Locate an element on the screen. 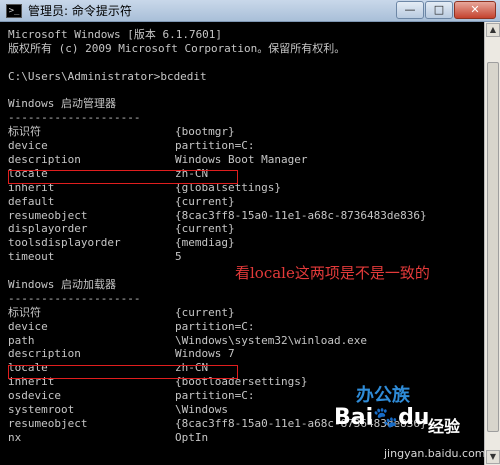  entry-row: default {current} is located at coordinates (246, 202).